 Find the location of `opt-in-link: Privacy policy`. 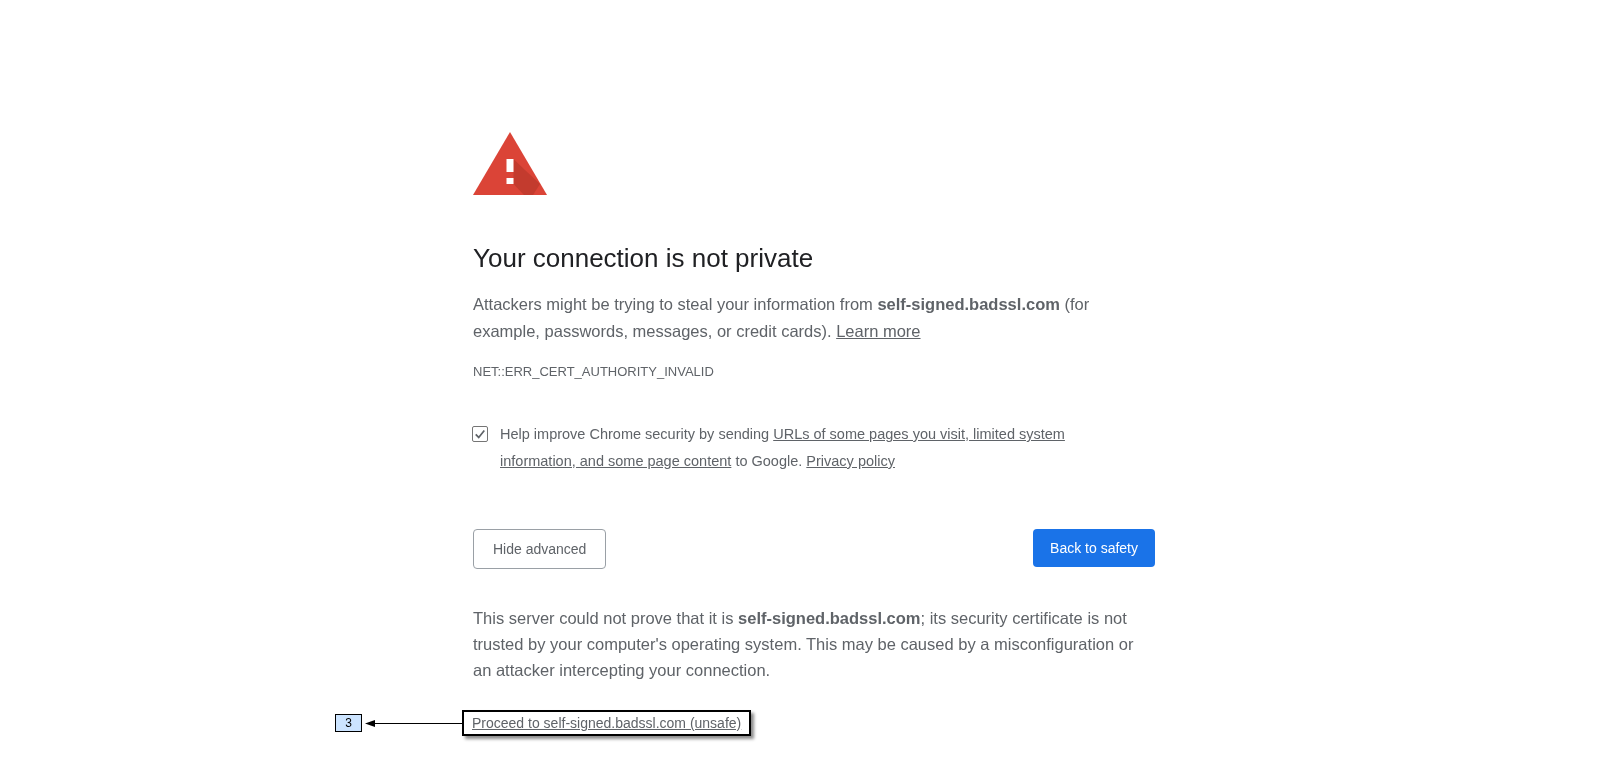

opt-in-link: Privacy policy is located at coordinates (850, 461).